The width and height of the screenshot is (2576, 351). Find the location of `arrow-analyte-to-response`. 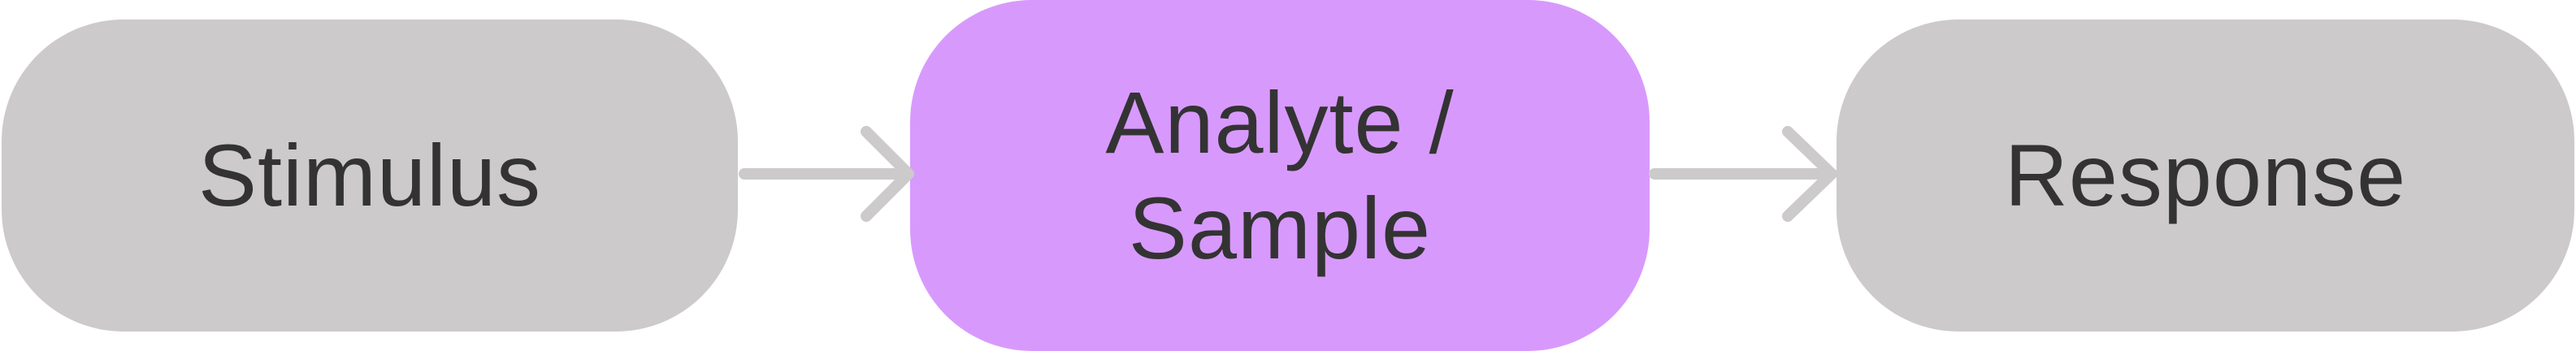

arrow-analyte-to-response is located at coordinates (1743, 174).